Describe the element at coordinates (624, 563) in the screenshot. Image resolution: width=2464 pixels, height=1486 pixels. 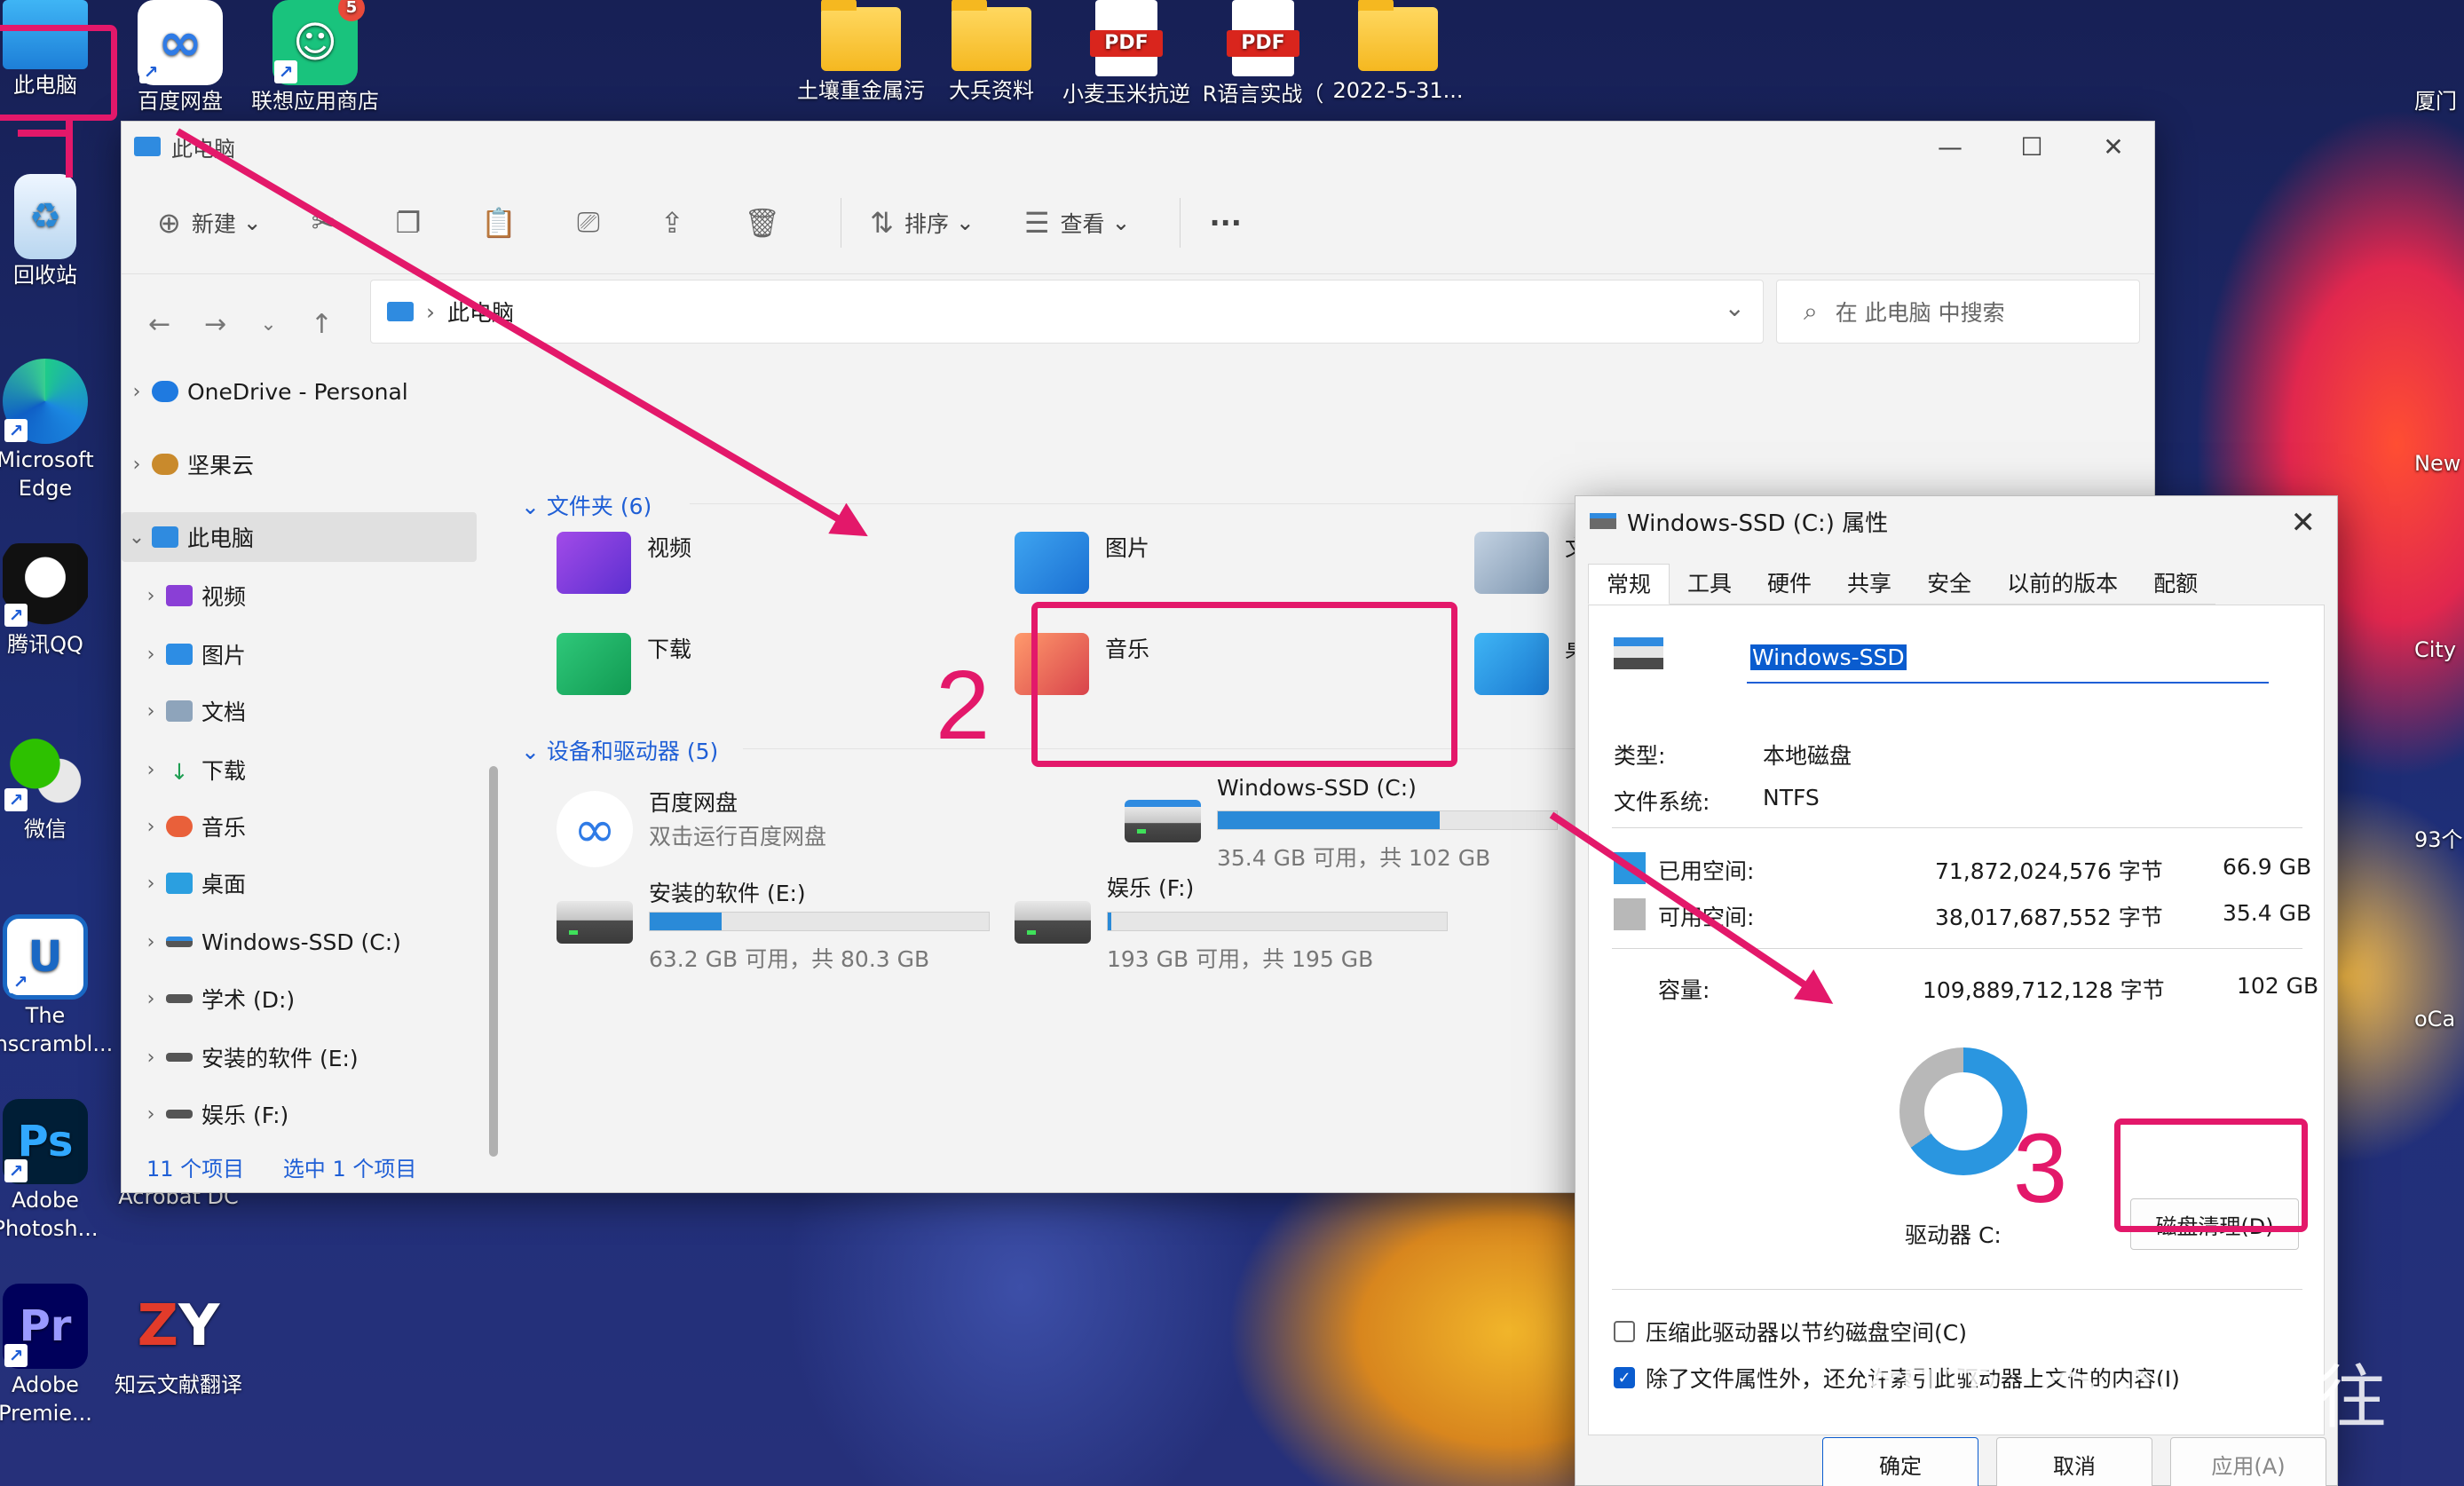
I see `folder-tile-video: 视频` at that location.